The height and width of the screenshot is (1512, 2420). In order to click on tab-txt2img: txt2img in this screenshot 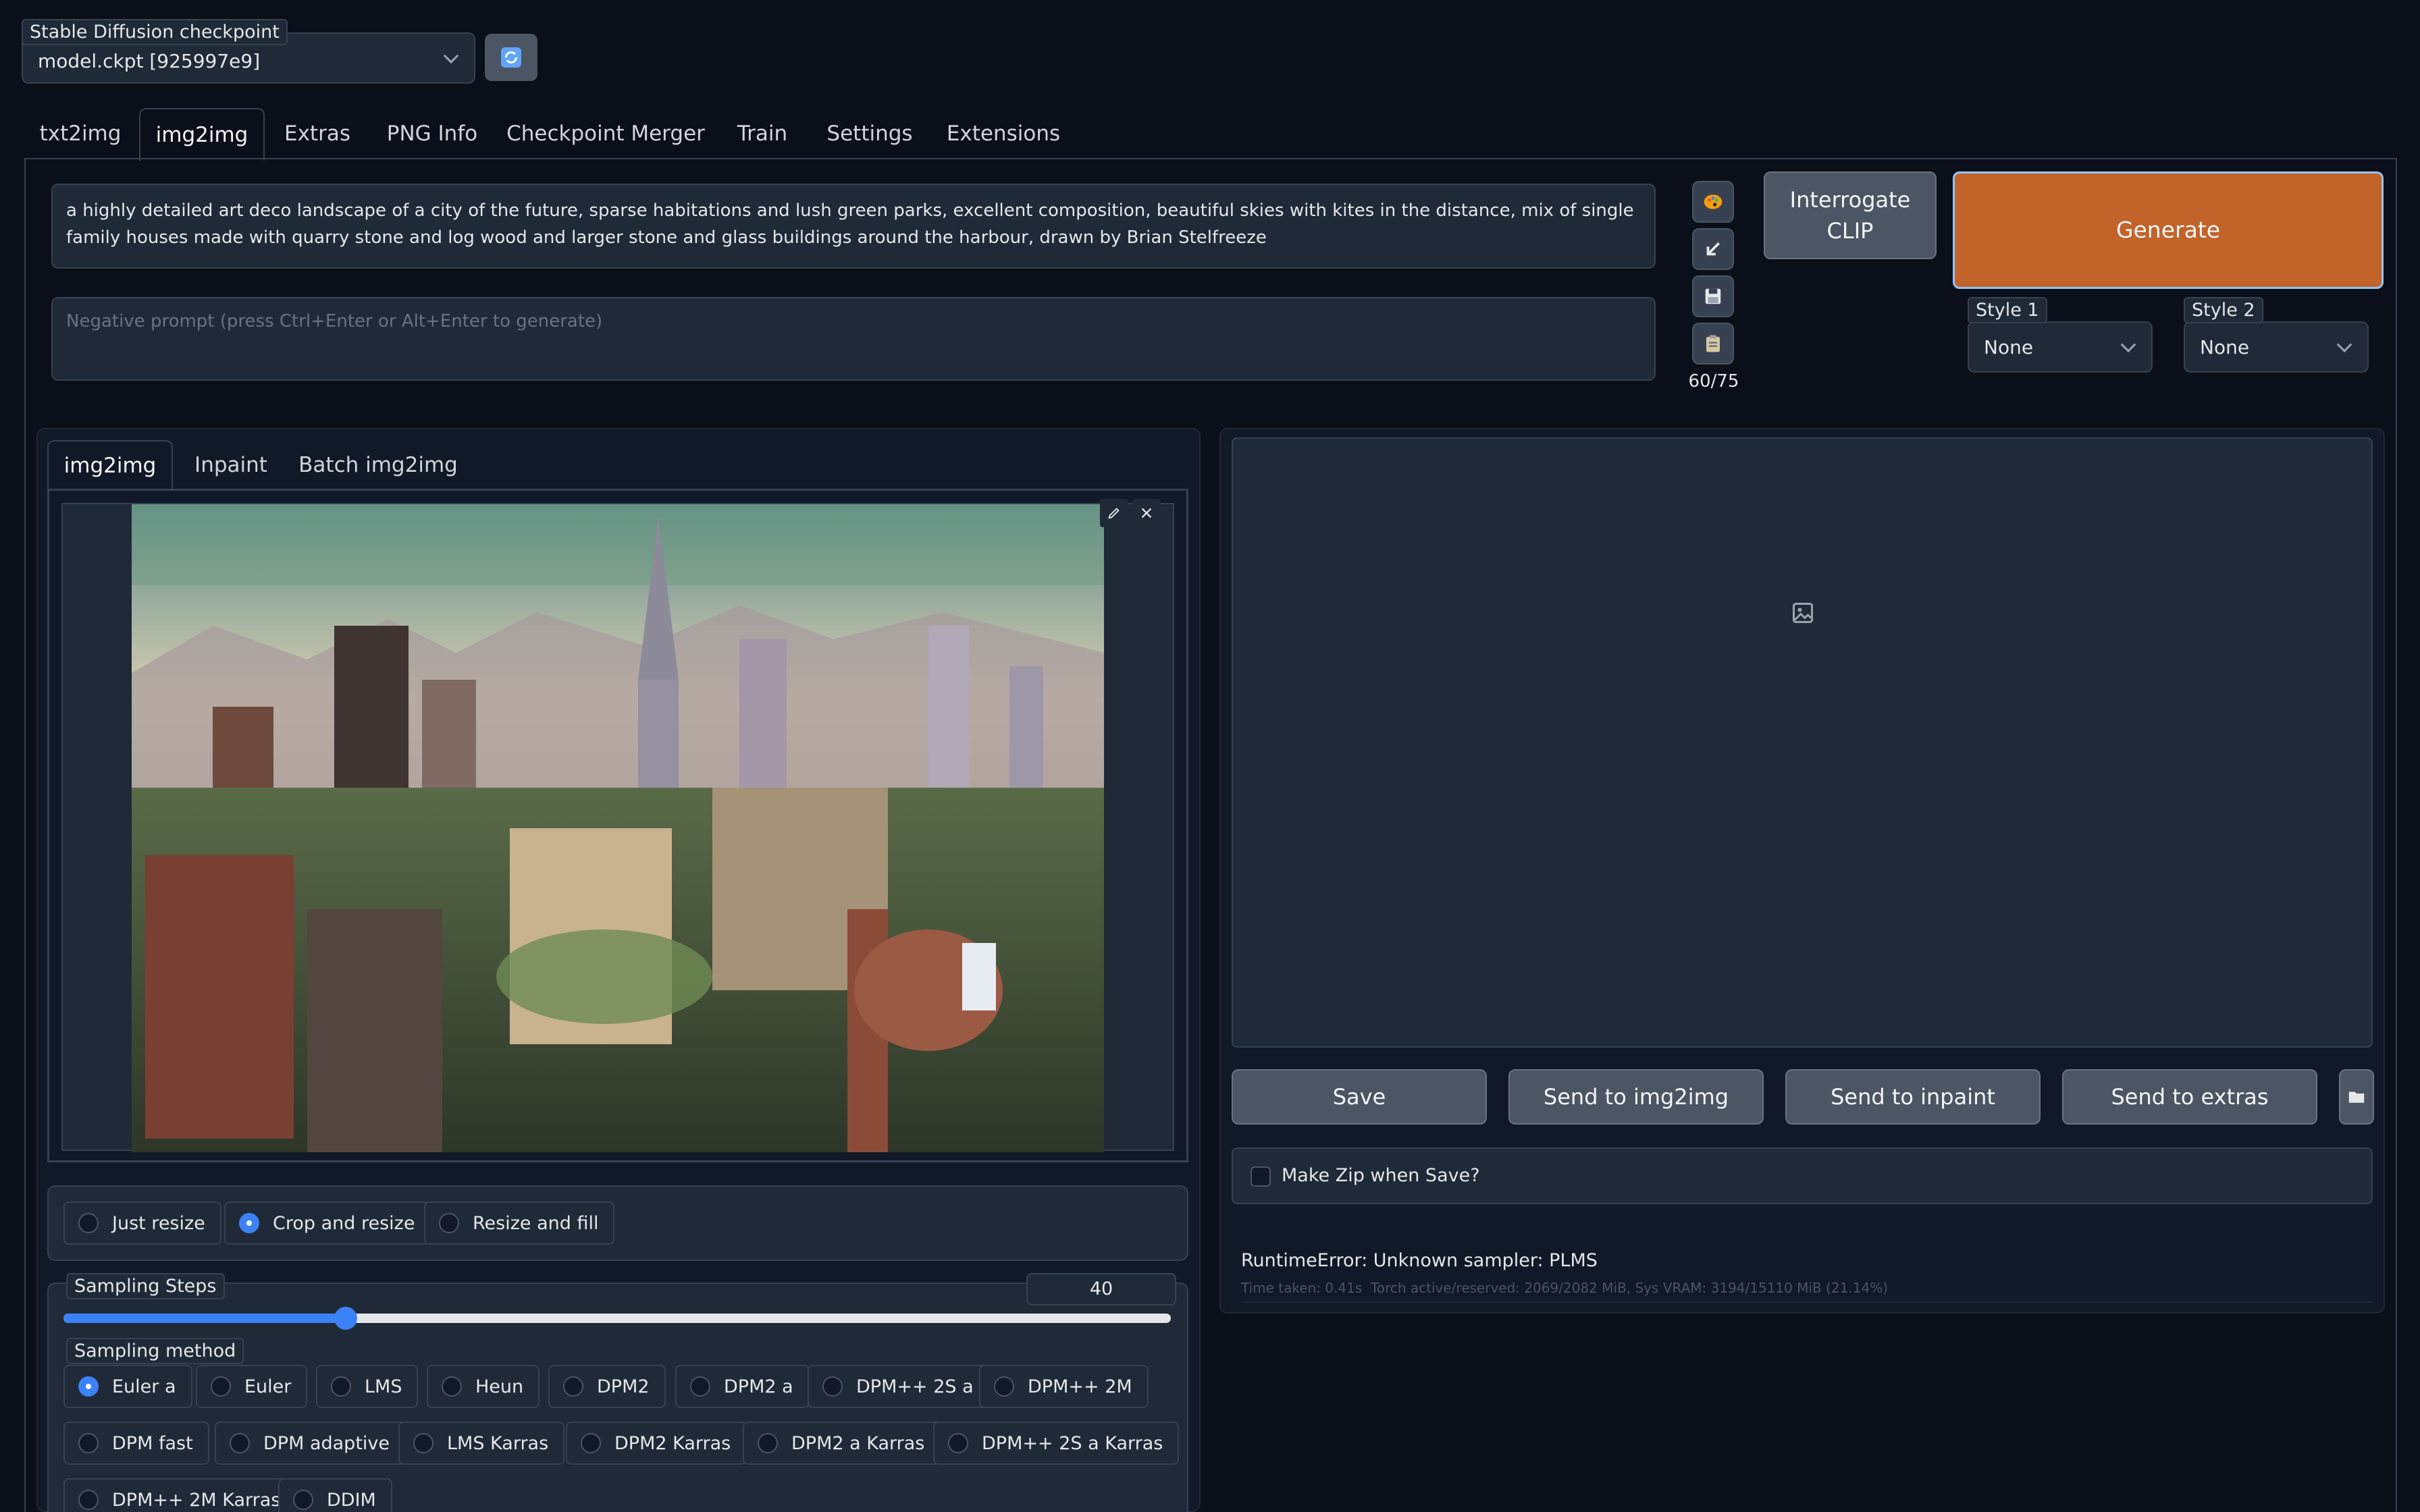, I will do `click(80, 133)`.